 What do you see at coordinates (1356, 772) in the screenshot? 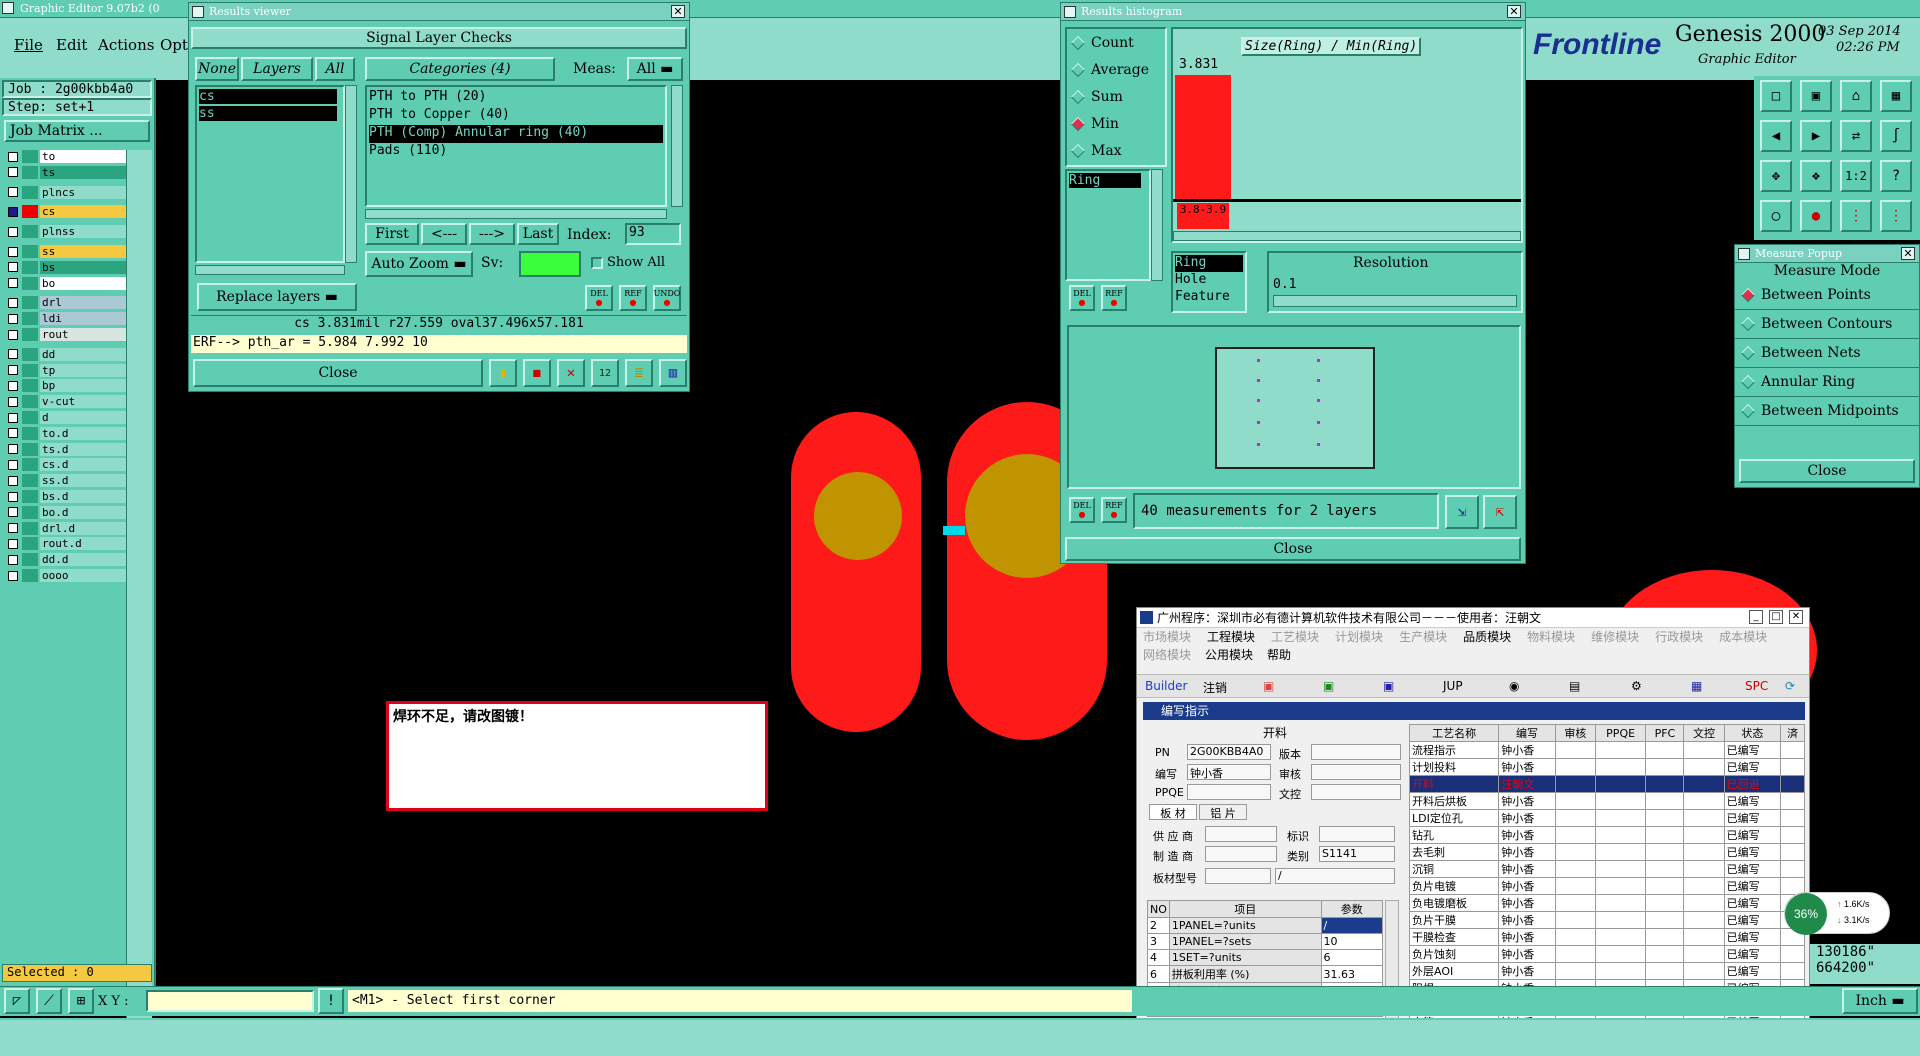
I see `review-field` at bounding box center [1356, 772].